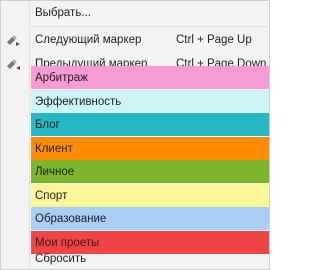 The height and width of the screenshot is (270, 320). I want to click on marker-next-icon, so click(13, 40).